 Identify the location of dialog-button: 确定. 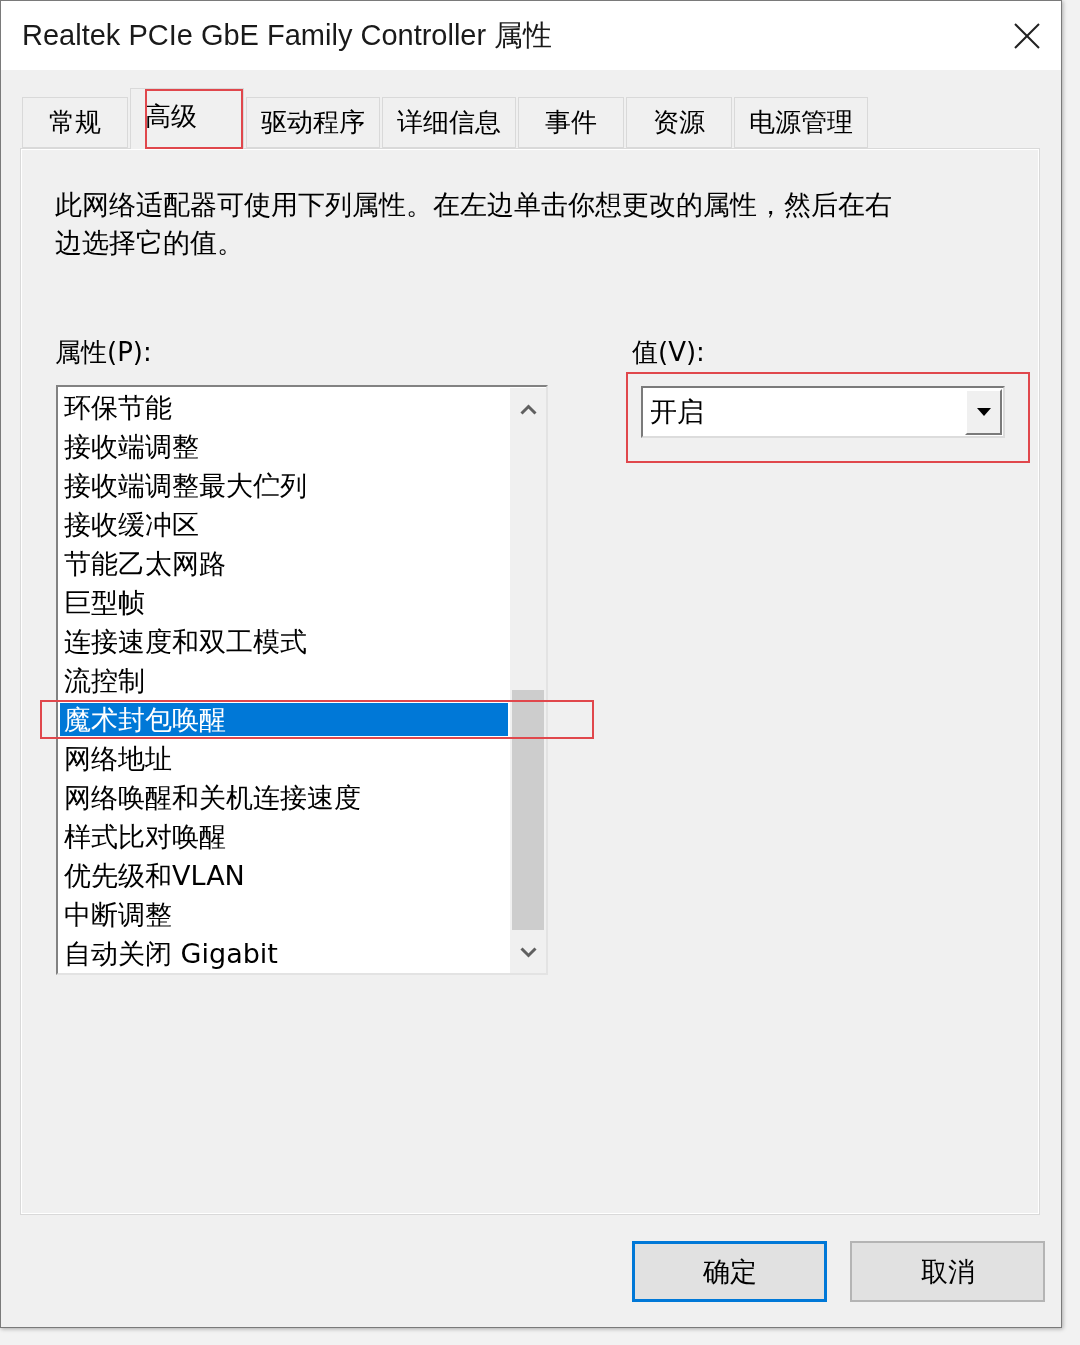
(729, 1271).